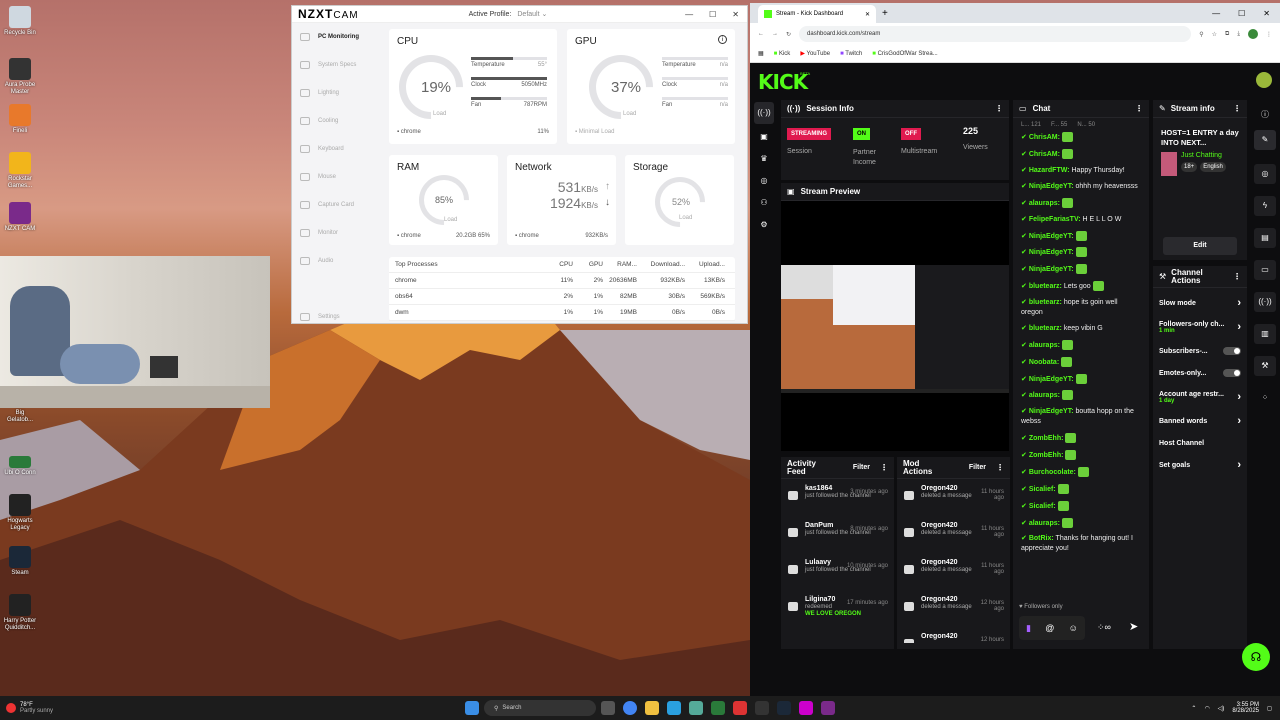 Image resolution: width=1280 pixels, height=720 pixels. Describe the element at coordinates (559, 264) in the screenshot. I see `column-header: CPU` at that location.